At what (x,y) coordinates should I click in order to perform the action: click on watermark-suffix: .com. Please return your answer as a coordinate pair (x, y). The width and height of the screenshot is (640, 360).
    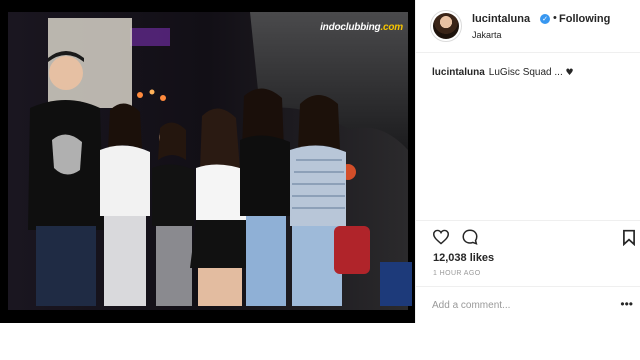
    Looking at the image, I should click on (391, 27).